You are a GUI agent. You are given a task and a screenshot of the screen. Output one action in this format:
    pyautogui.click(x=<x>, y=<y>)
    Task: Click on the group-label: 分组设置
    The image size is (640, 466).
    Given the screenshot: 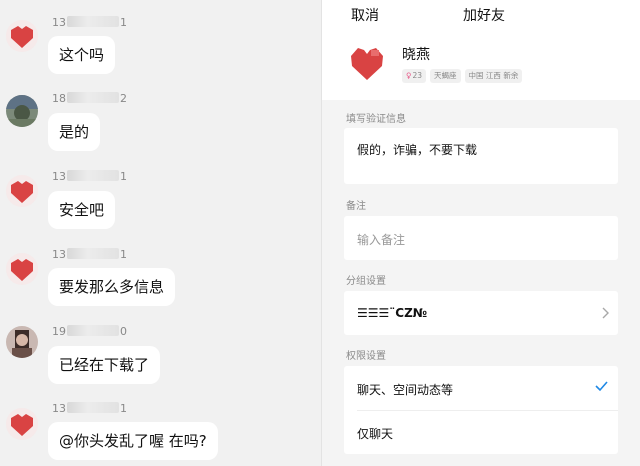 What is the action you would take?
    pyautogui.click(x=366, y=281)
    